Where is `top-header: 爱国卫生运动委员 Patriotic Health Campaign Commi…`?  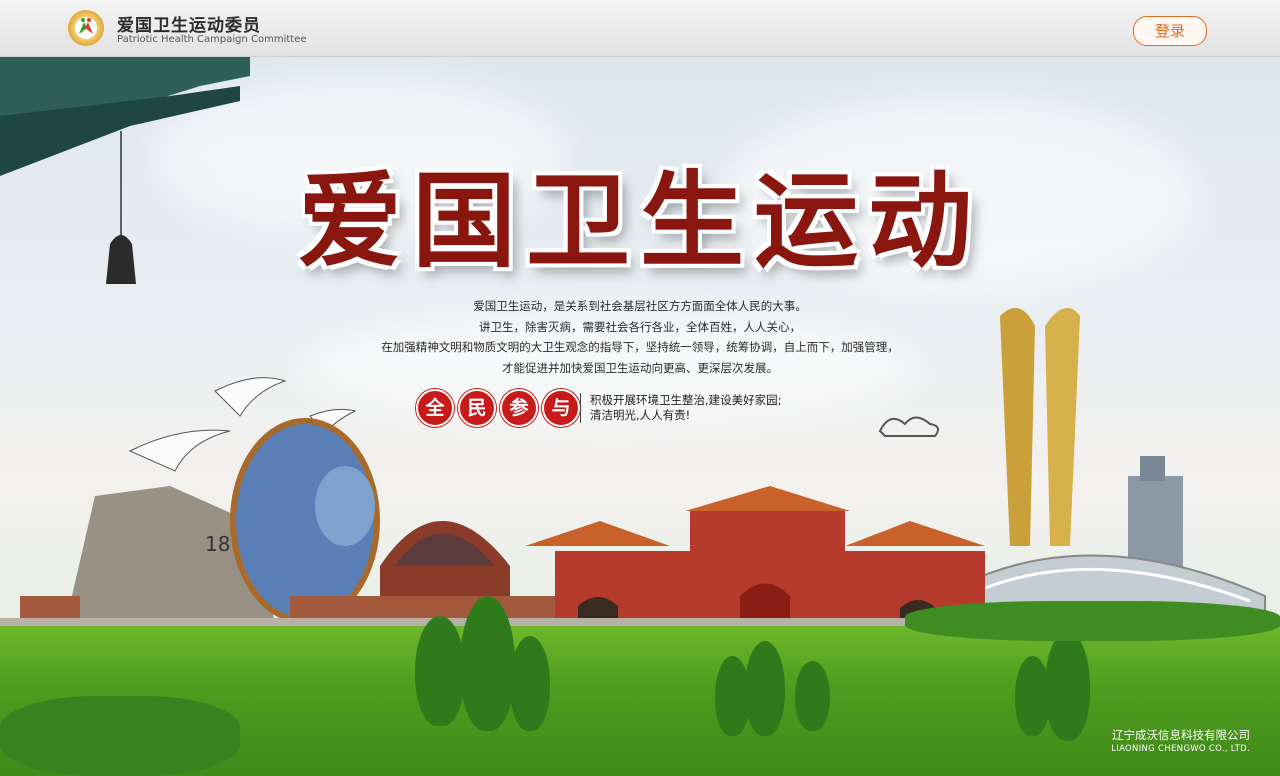 top-header: 爱国卫生运动委员 Patriotic Health Campaign Commi… is located at coordinates (640, 28).